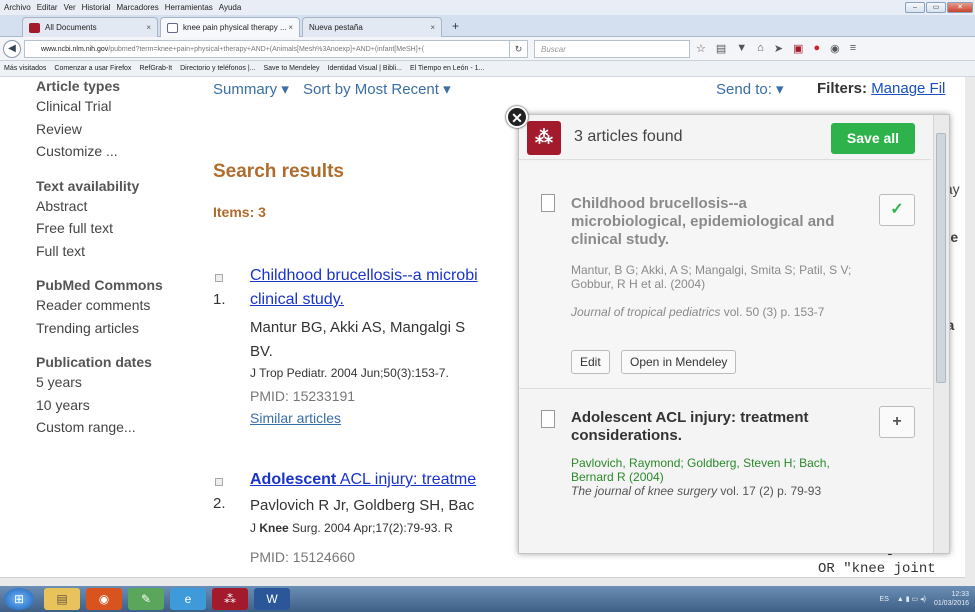  Describe the element at coordinates (138, 7) in the screenshot. I see `menu-marcadores: Marcadores` at that location.